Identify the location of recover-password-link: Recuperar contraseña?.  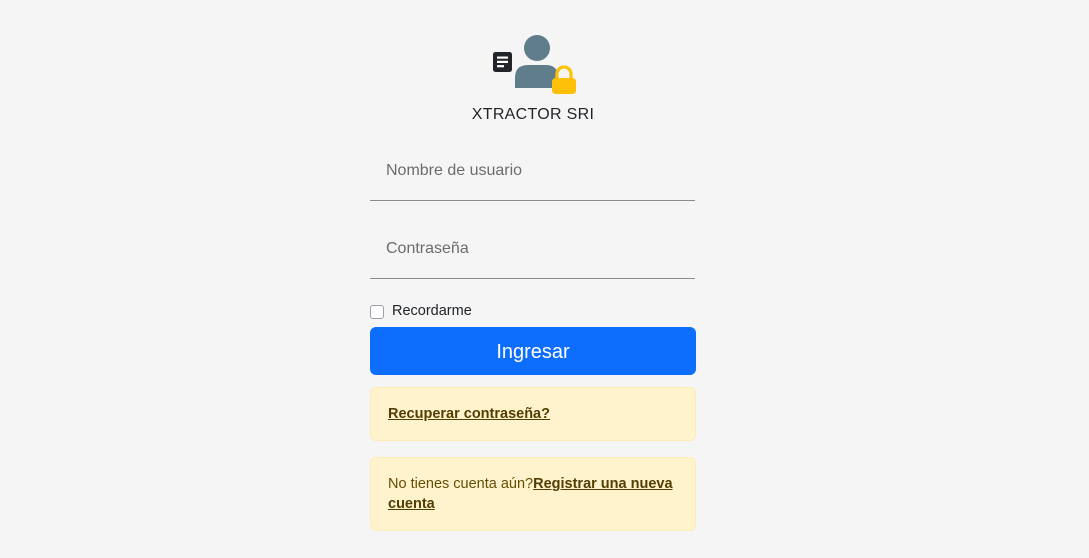
(469, 414).